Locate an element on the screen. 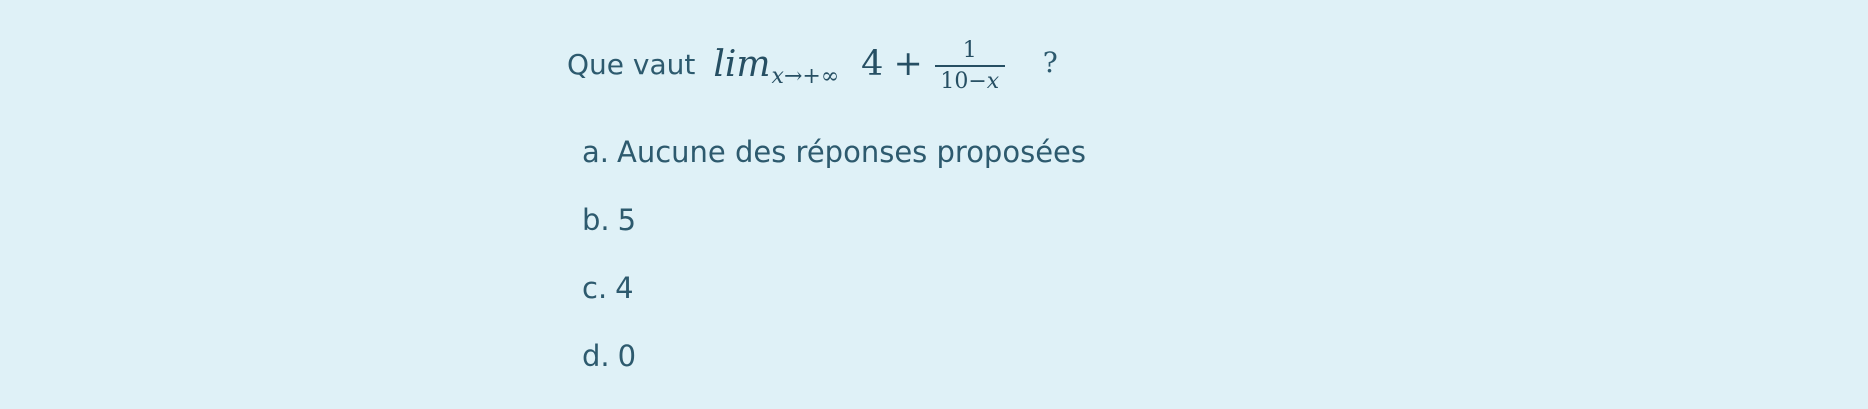 Image resolution: width=1868 pixels, height=409 pixels. question-mark: ? is located at coordinates (1050, 62).